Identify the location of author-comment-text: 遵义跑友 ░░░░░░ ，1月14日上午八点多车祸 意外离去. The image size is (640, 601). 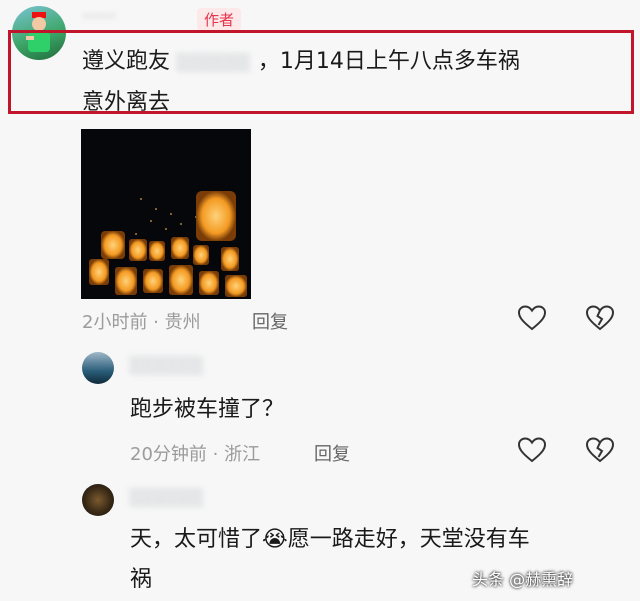
(352, 82).